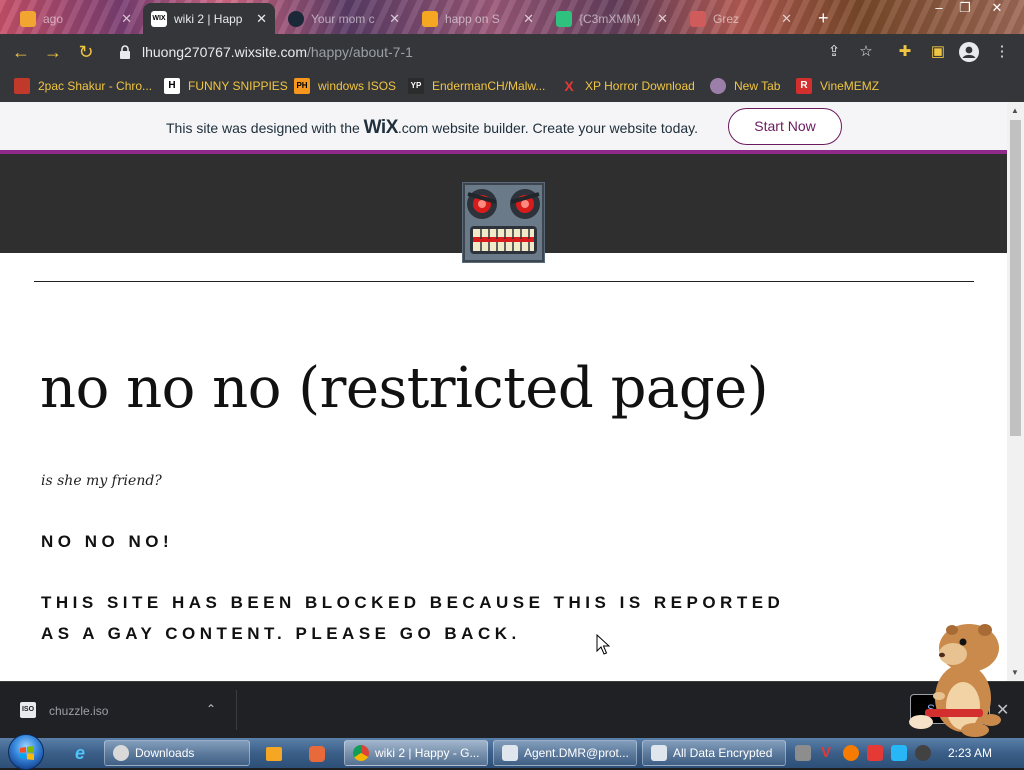 The height and width of the screenshot is (770, 1024). I want to click on back-arrow-icon: ←, so click(21, 52).